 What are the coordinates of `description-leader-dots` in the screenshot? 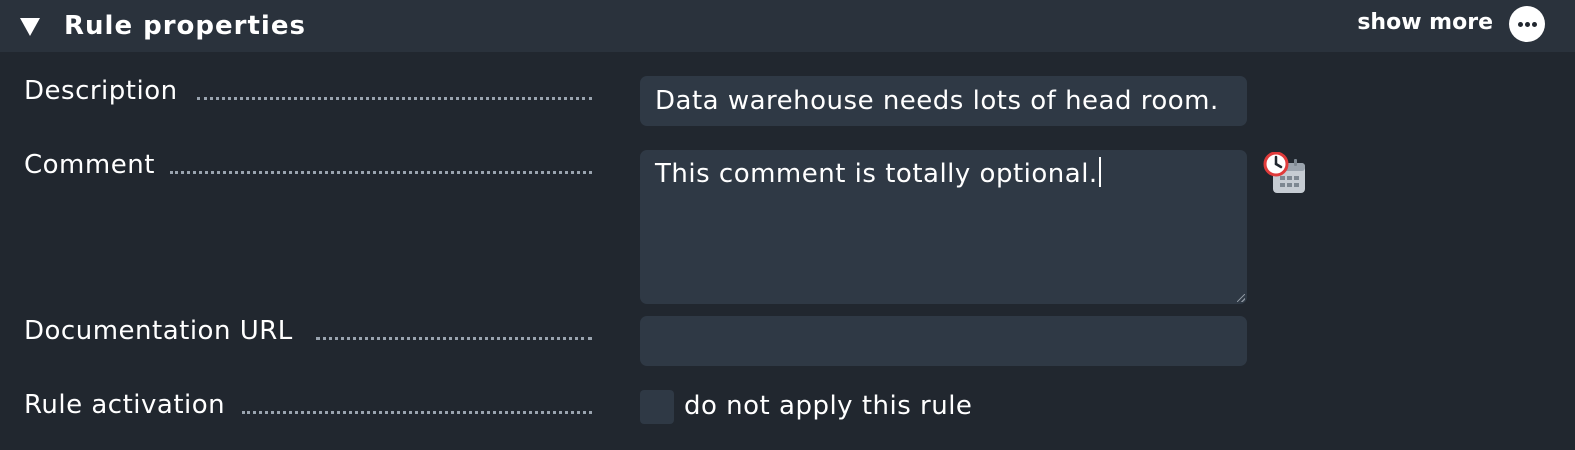 It's located at (394, 98).